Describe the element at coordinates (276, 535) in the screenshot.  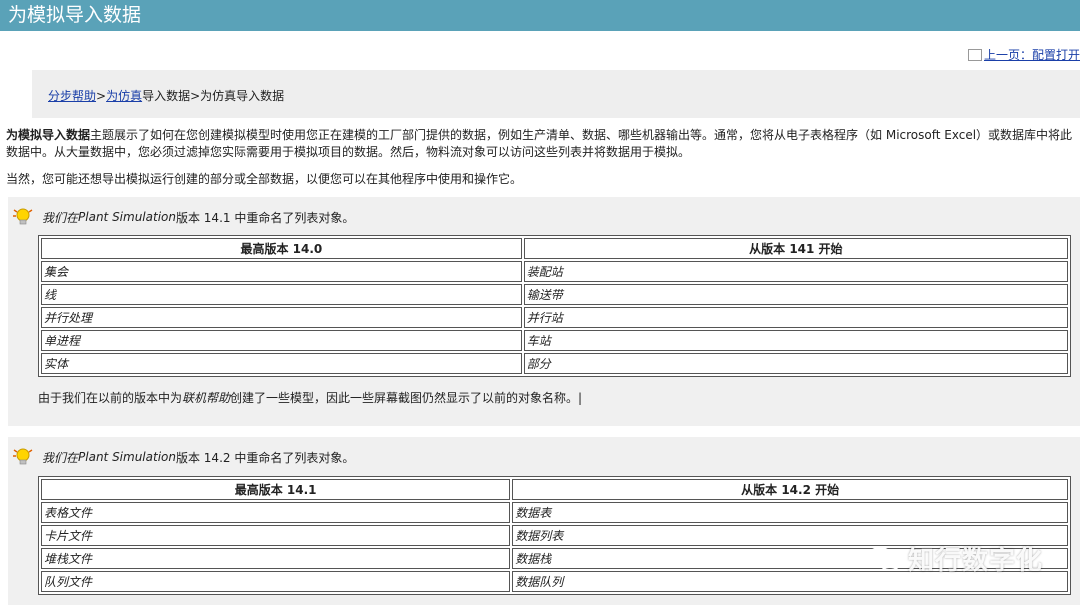
I see `old-name-cell: 卡片文件` at that location.